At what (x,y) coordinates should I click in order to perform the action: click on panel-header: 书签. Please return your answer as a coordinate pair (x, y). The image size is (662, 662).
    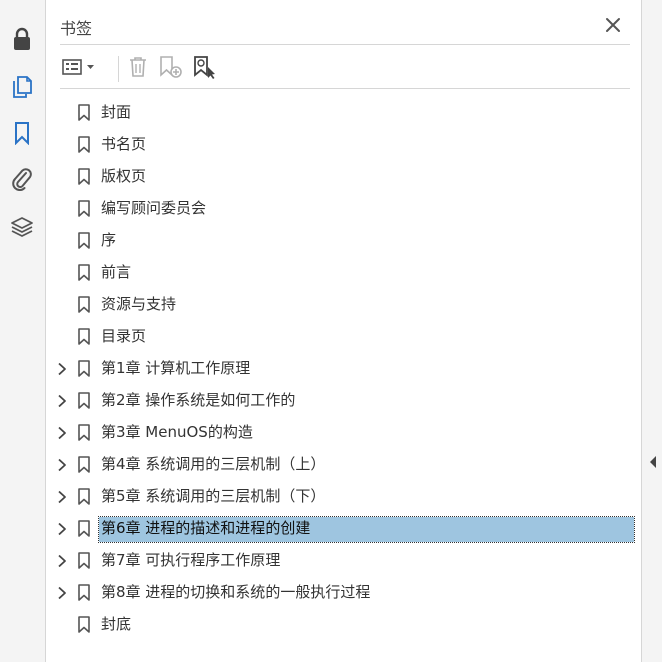
    Looking at the image, I should click on (345, 26).